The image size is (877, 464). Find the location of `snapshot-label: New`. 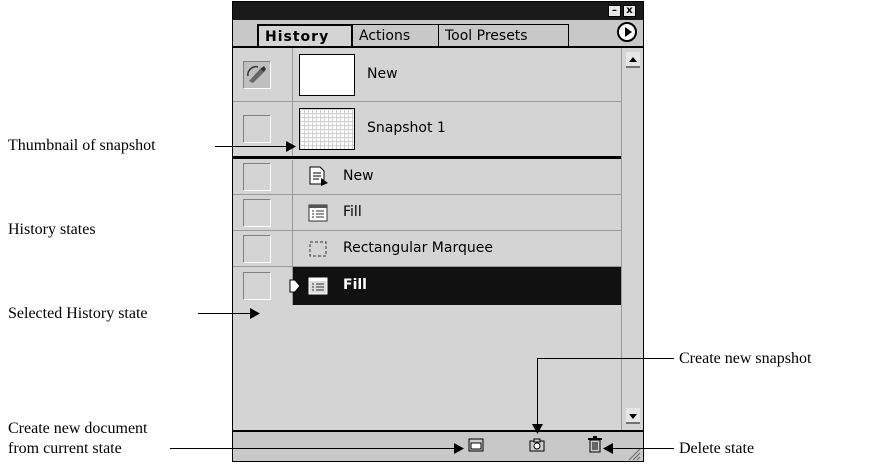

snapshot-label: New is located at coordinates (382, 74).